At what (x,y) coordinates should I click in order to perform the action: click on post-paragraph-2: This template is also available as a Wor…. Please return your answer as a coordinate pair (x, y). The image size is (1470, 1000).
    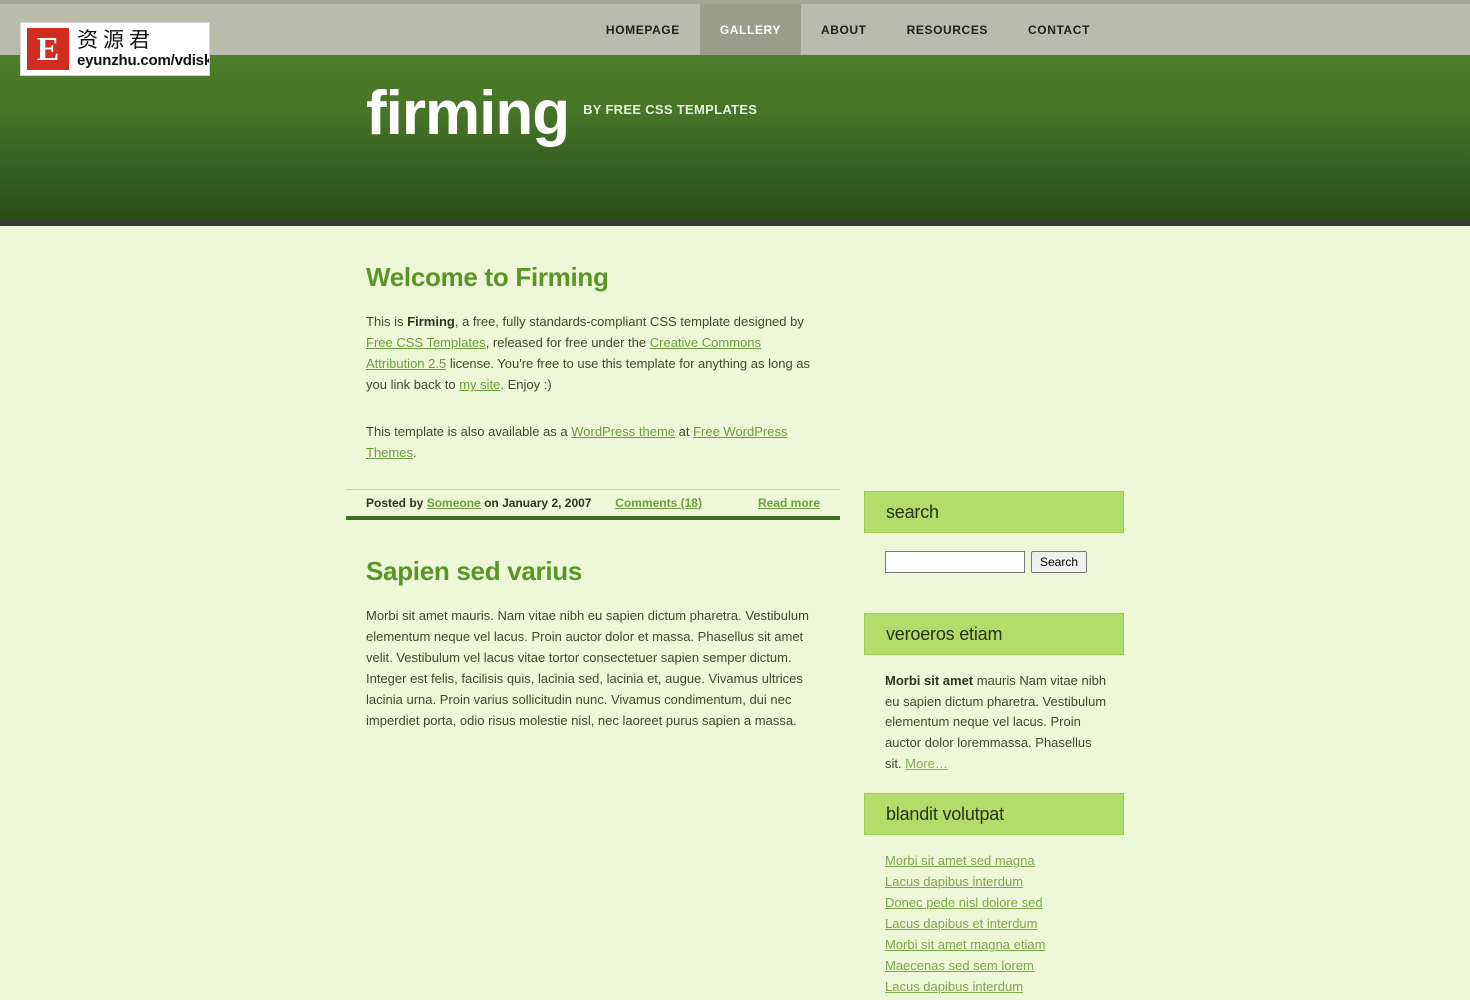
    Looking at the image, I should click on (593, 429).